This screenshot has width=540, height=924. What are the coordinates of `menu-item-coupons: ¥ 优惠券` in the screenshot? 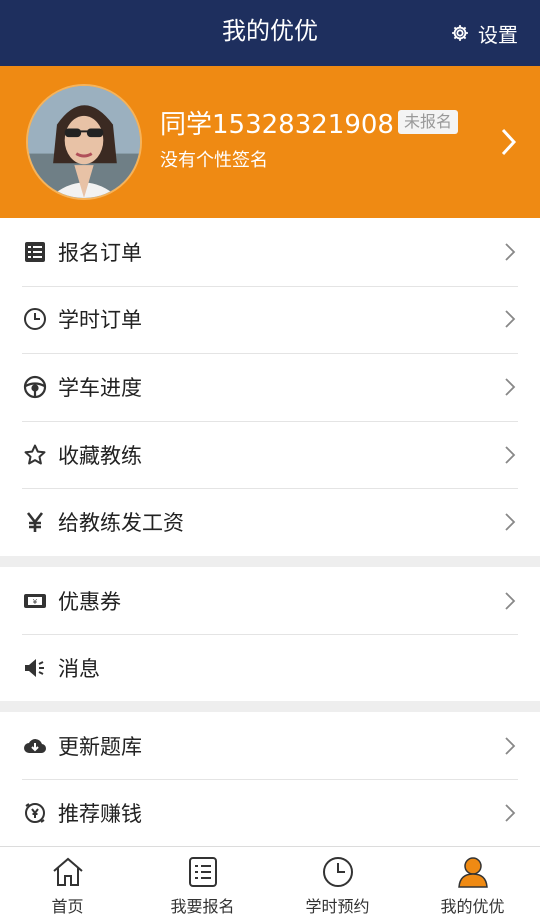 It's located at (270, 600).